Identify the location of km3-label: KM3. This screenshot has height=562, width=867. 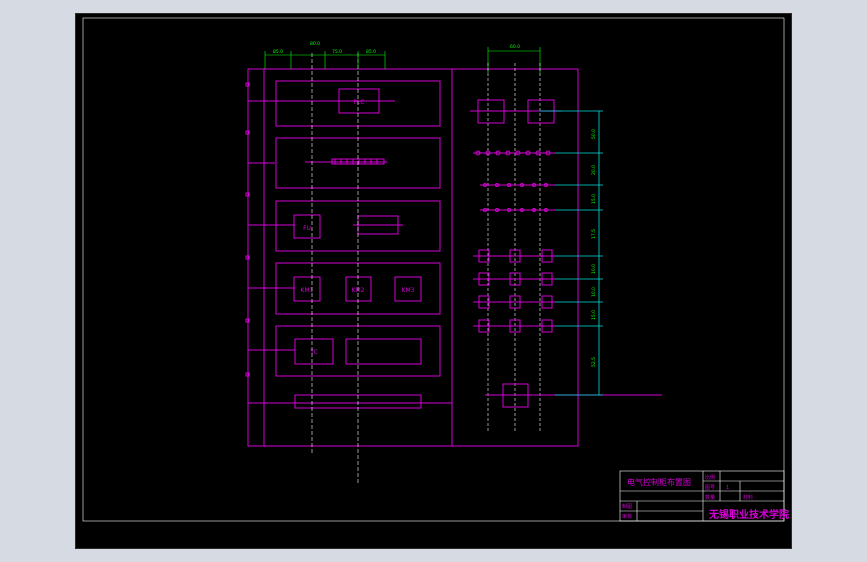
(408, 290).